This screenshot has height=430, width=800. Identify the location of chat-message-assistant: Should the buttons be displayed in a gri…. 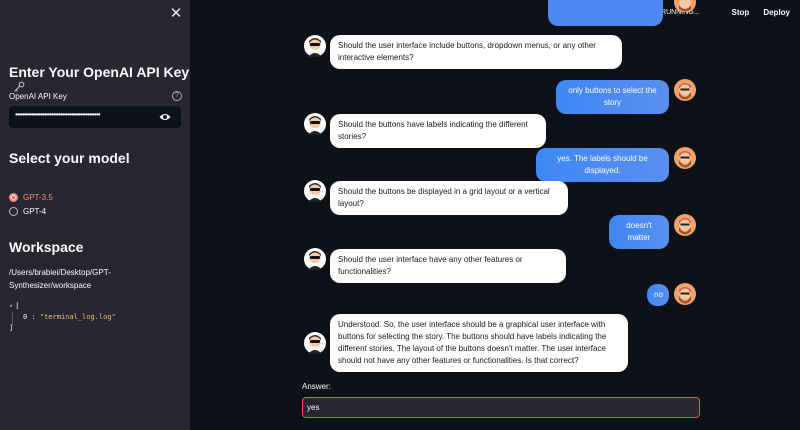
(436, 197).